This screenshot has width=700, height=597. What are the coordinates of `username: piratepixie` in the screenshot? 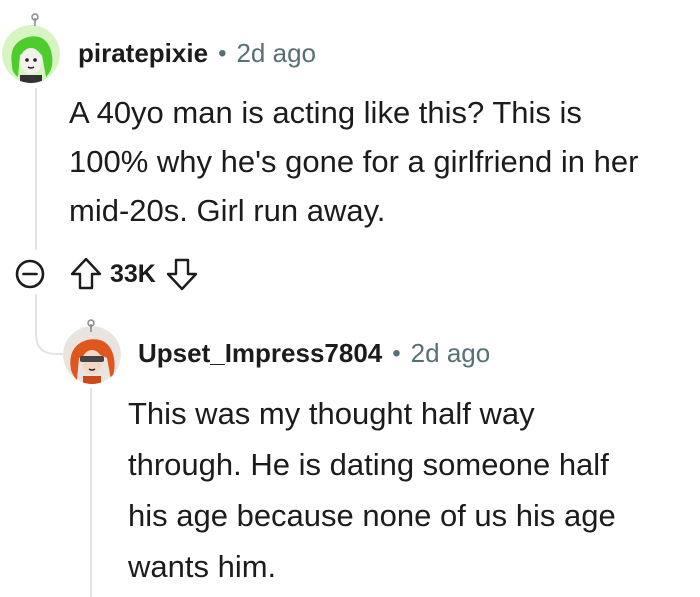 It's located at (143, 53).